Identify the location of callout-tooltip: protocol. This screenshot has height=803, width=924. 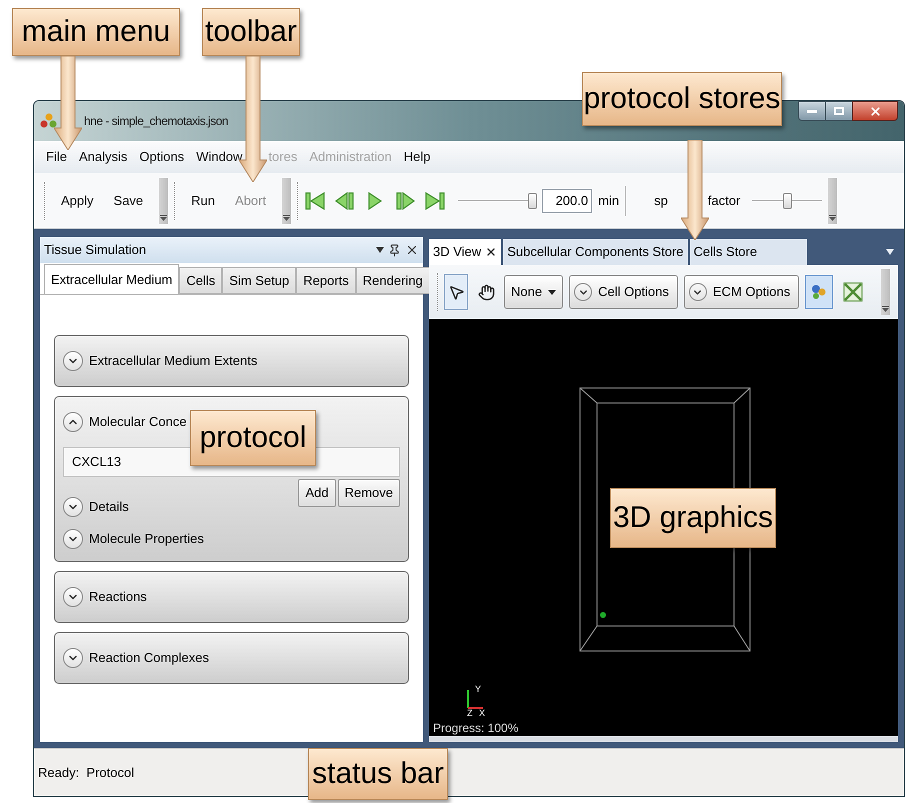
(253, 438).